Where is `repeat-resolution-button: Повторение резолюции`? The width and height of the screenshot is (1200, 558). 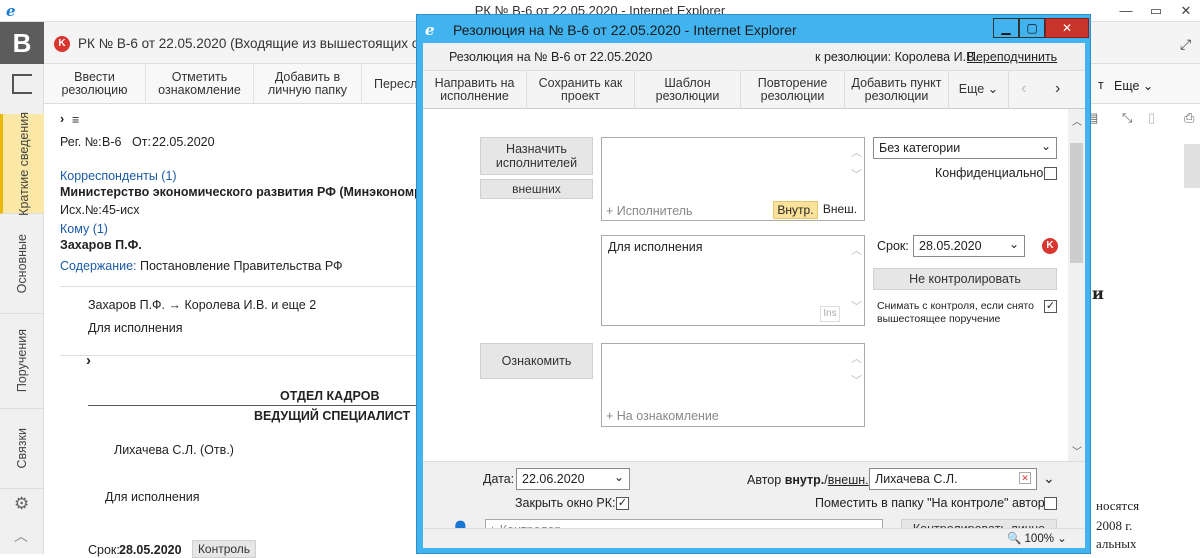 repeat-resolution-button: Повторение резолюции is located at coordinates (793, 90).